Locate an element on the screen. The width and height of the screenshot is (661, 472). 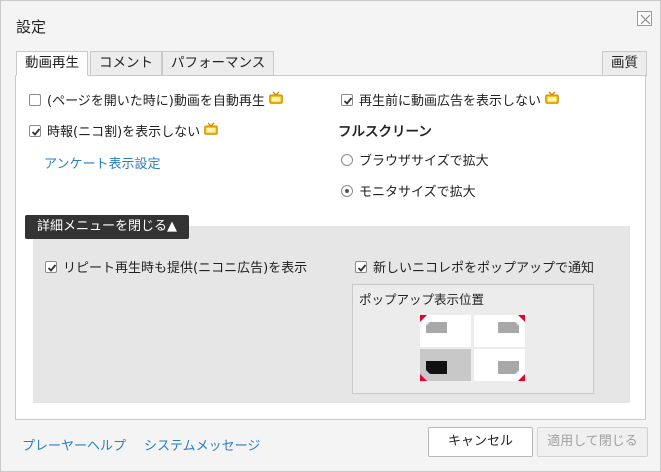
fullscreen-browser-label: ブラウザサイズで拡大 is located at coordinates (424, 161).